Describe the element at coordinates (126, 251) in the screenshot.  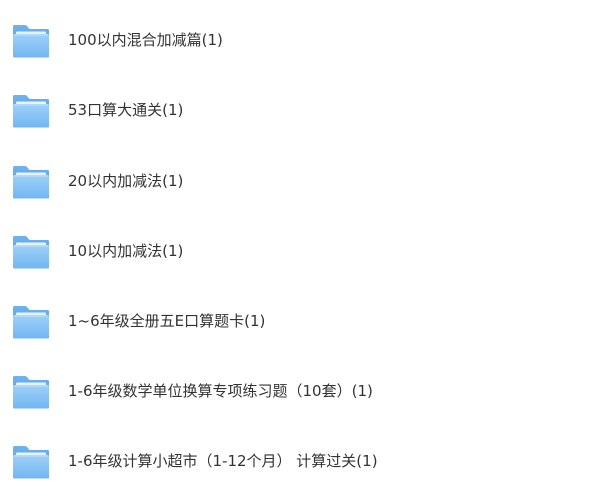
I see `folder-label: 10以内加减法(1)` at that location.